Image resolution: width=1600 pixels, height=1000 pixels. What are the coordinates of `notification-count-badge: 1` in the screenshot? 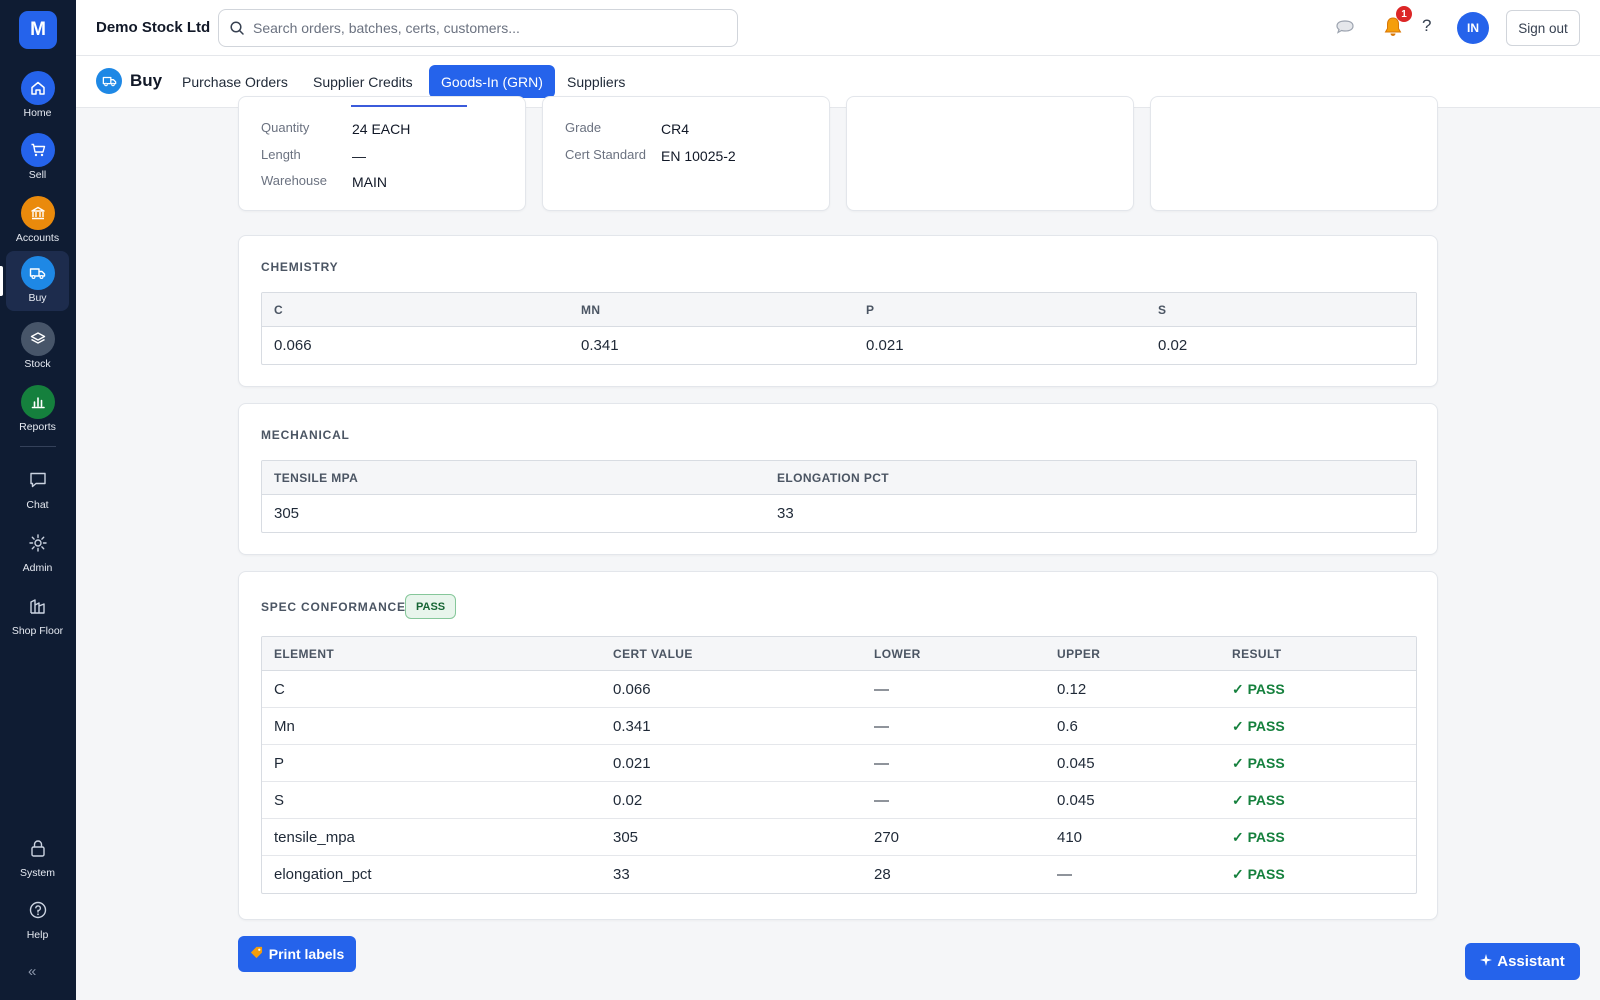 It's located at (1404, 14).